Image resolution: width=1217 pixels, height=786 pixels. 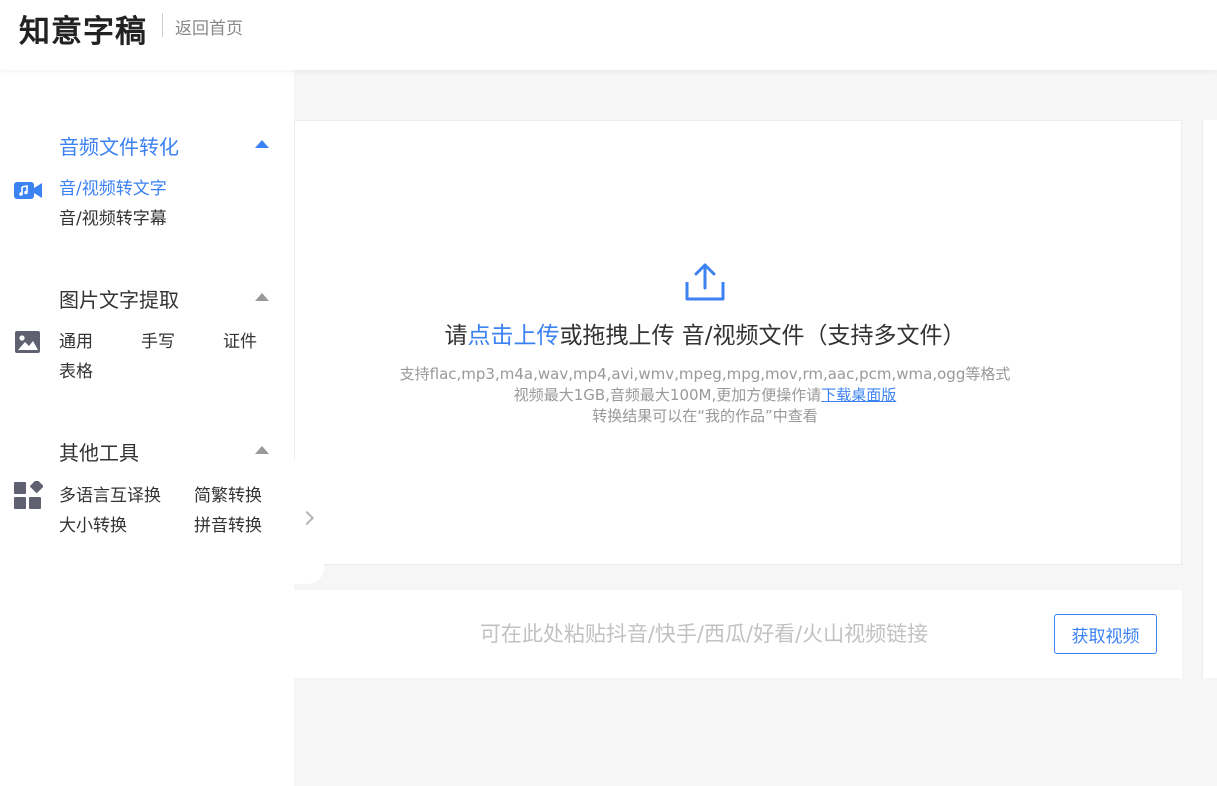 I want to click on chevron-right-icon, so click(x=307, y=518).